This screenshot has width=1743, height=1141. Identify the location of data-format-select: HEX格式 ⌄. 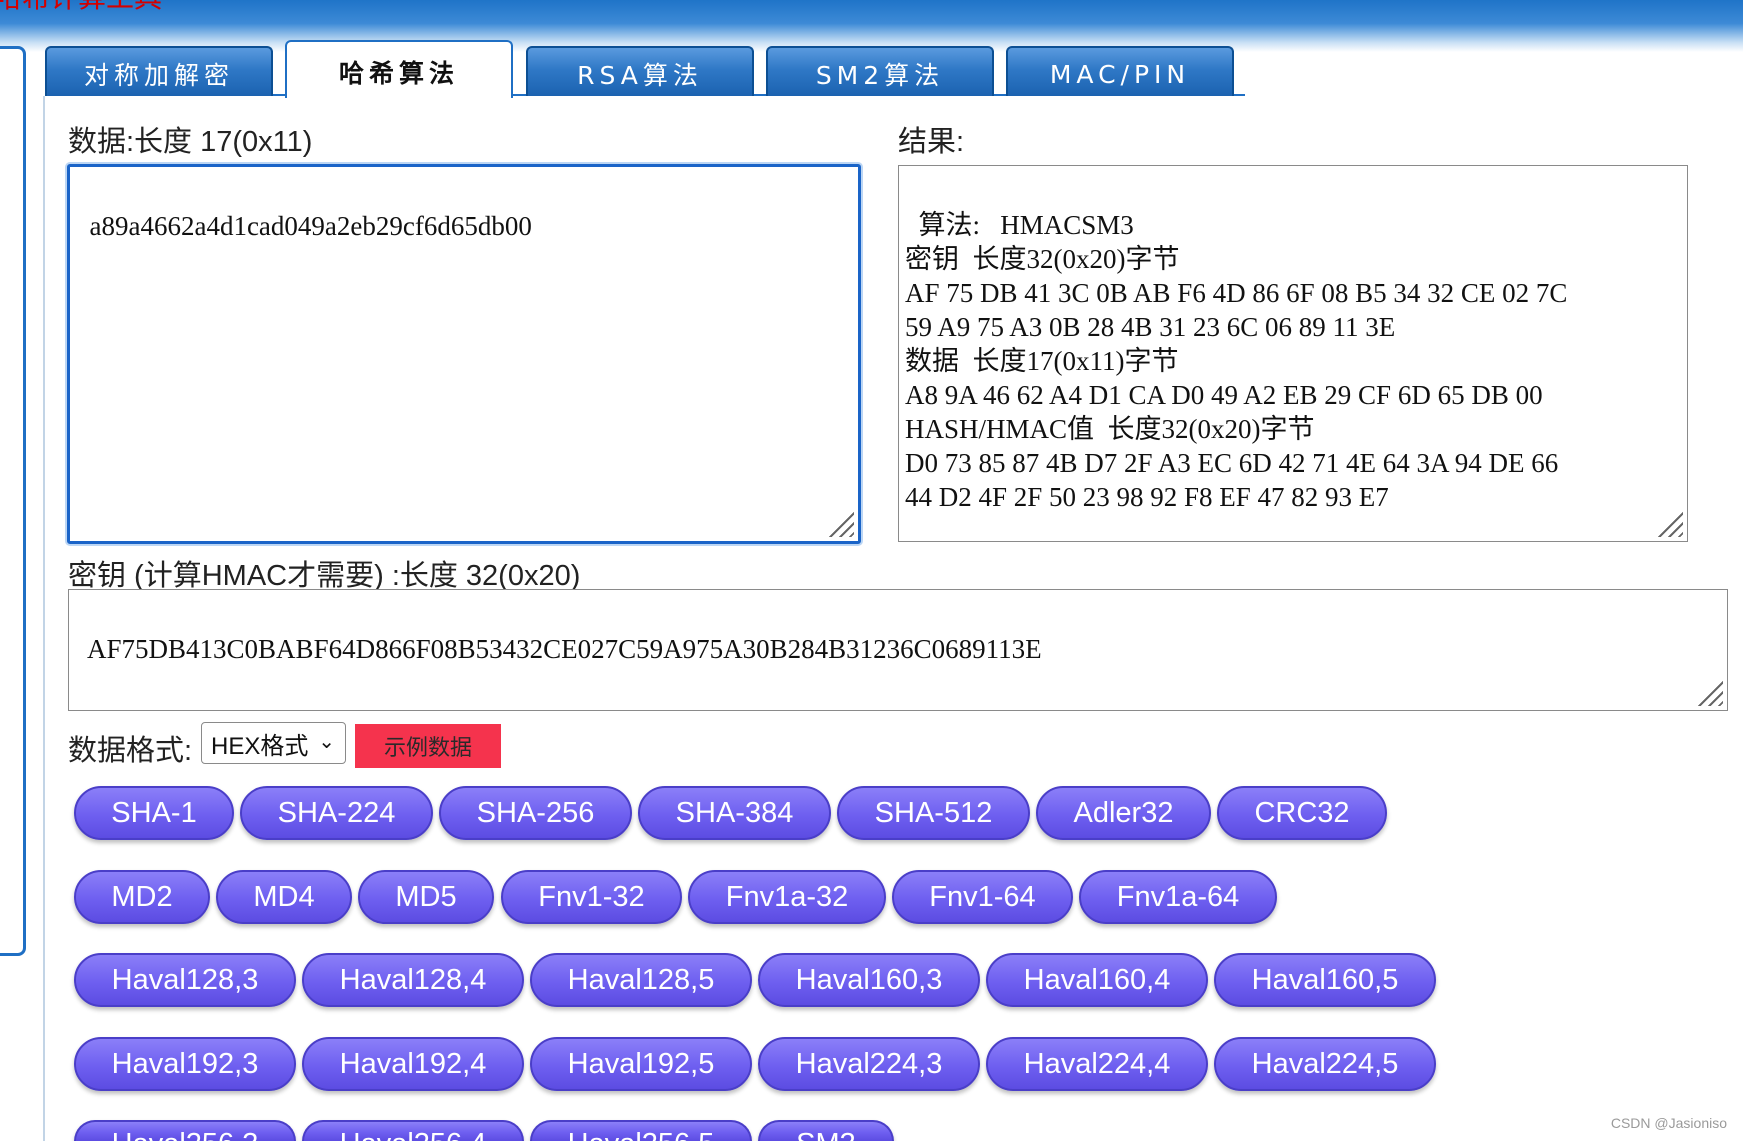
(273, 743).